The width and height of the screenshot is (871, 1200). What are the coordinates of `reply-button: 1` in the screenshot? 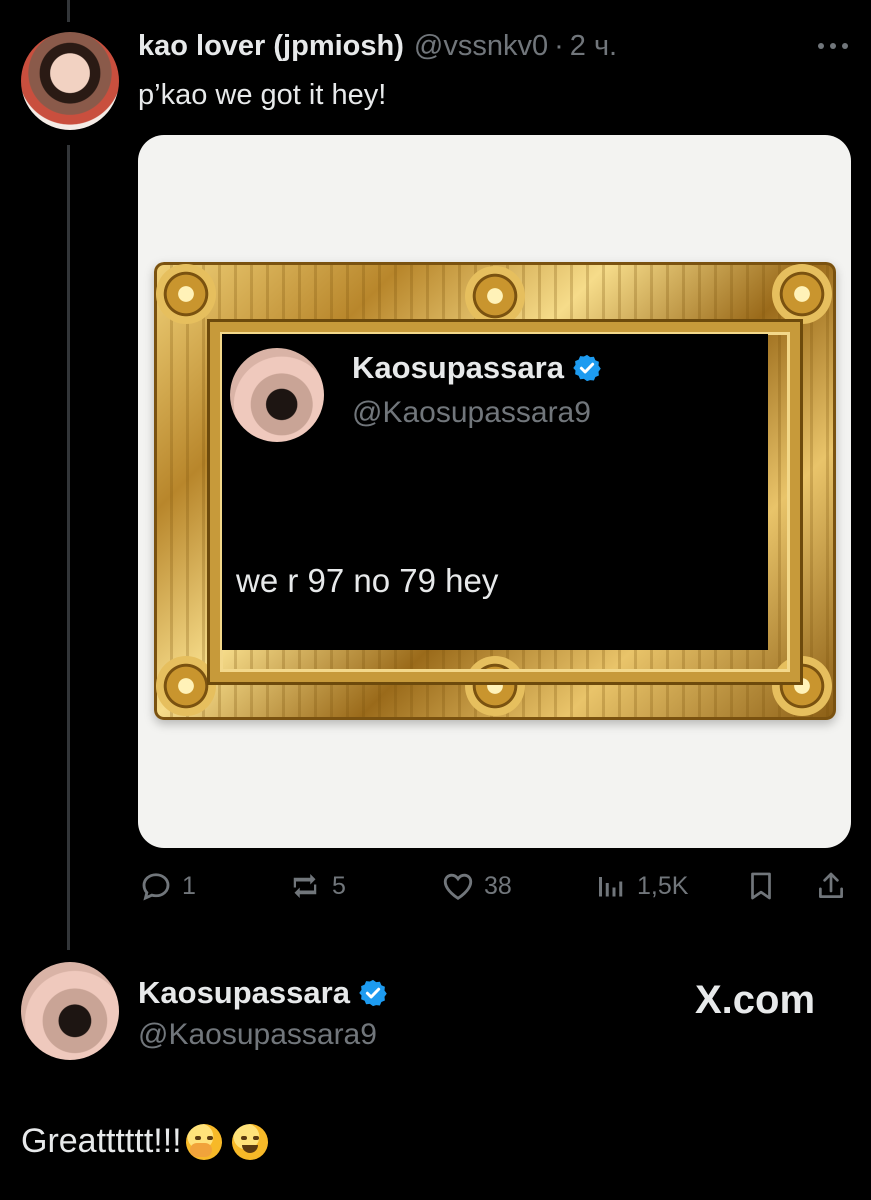 It's located at (167, 886).